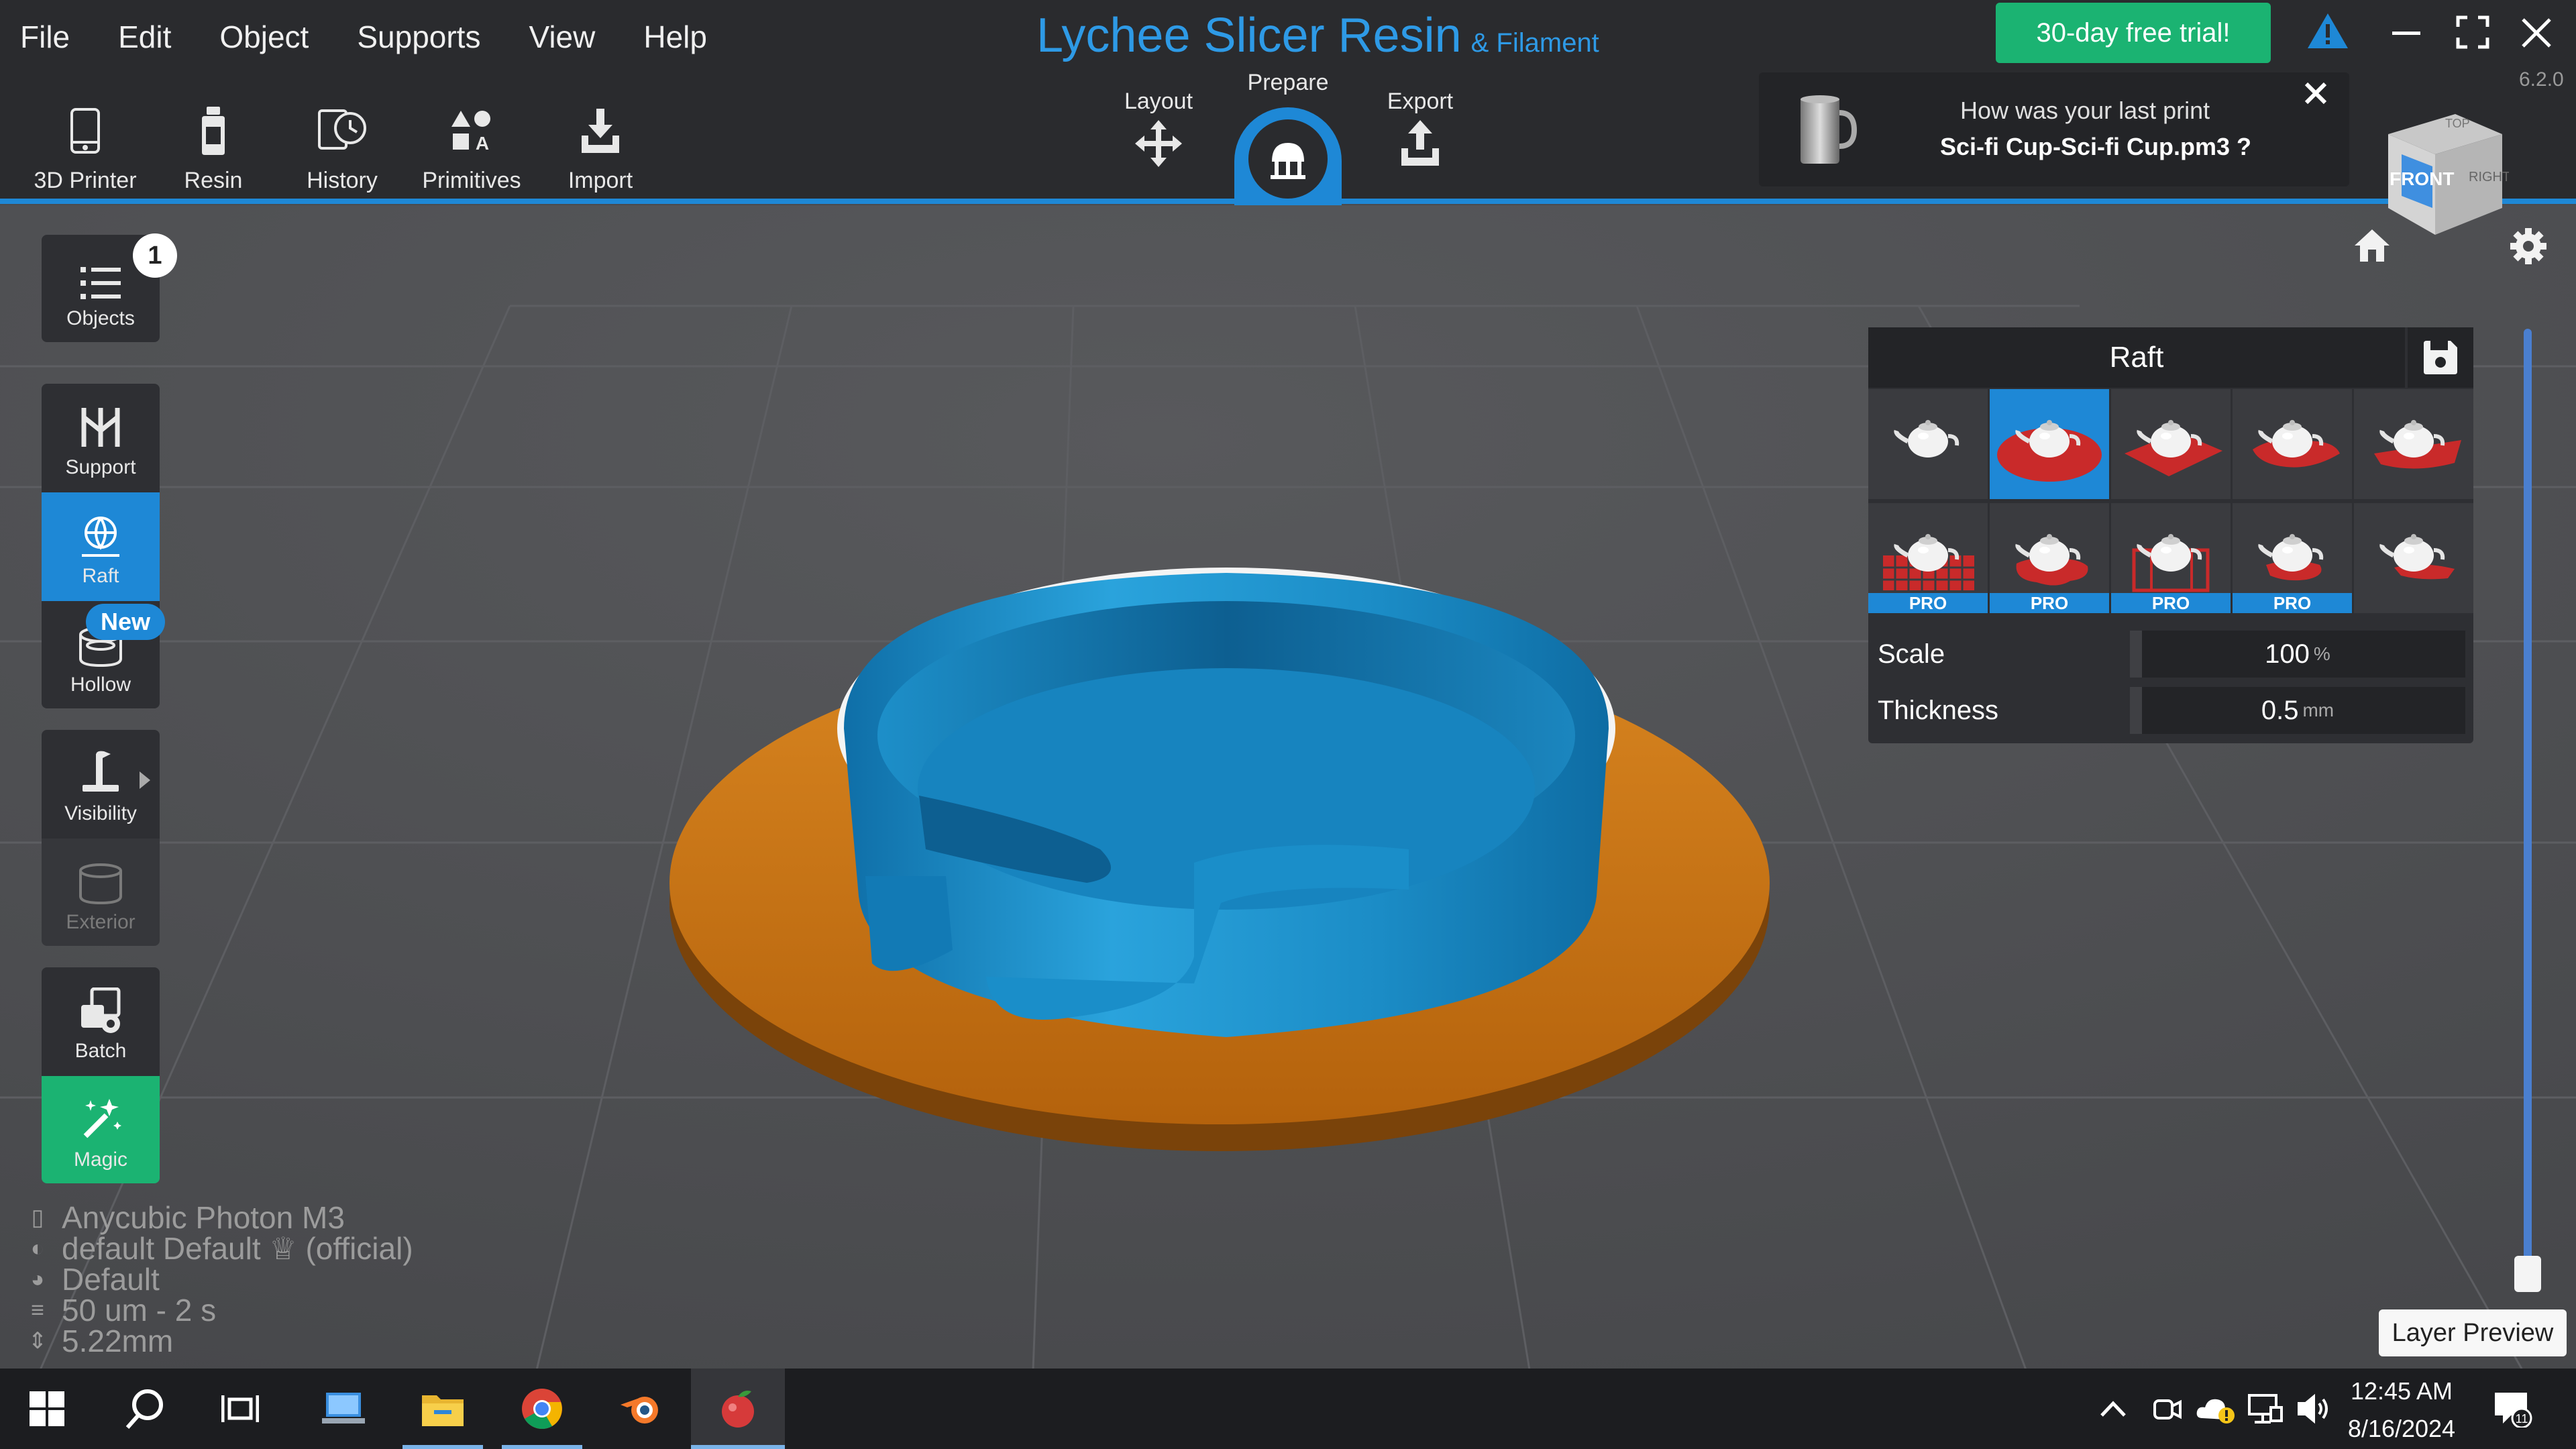 The image size is (2576, 1449). What do you see at coordinates (472, 144) in the screenshot?
I see `toolbar-primitives-button: A Primitives` at bounding box center [472, 144].